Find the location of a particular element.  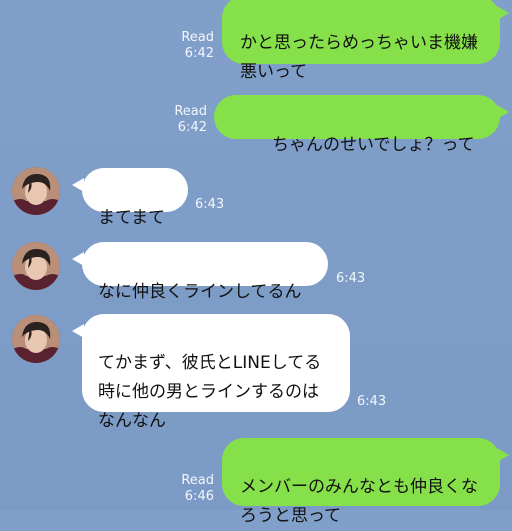

timestamp: 6:46 is located at coordinates (199, 496).